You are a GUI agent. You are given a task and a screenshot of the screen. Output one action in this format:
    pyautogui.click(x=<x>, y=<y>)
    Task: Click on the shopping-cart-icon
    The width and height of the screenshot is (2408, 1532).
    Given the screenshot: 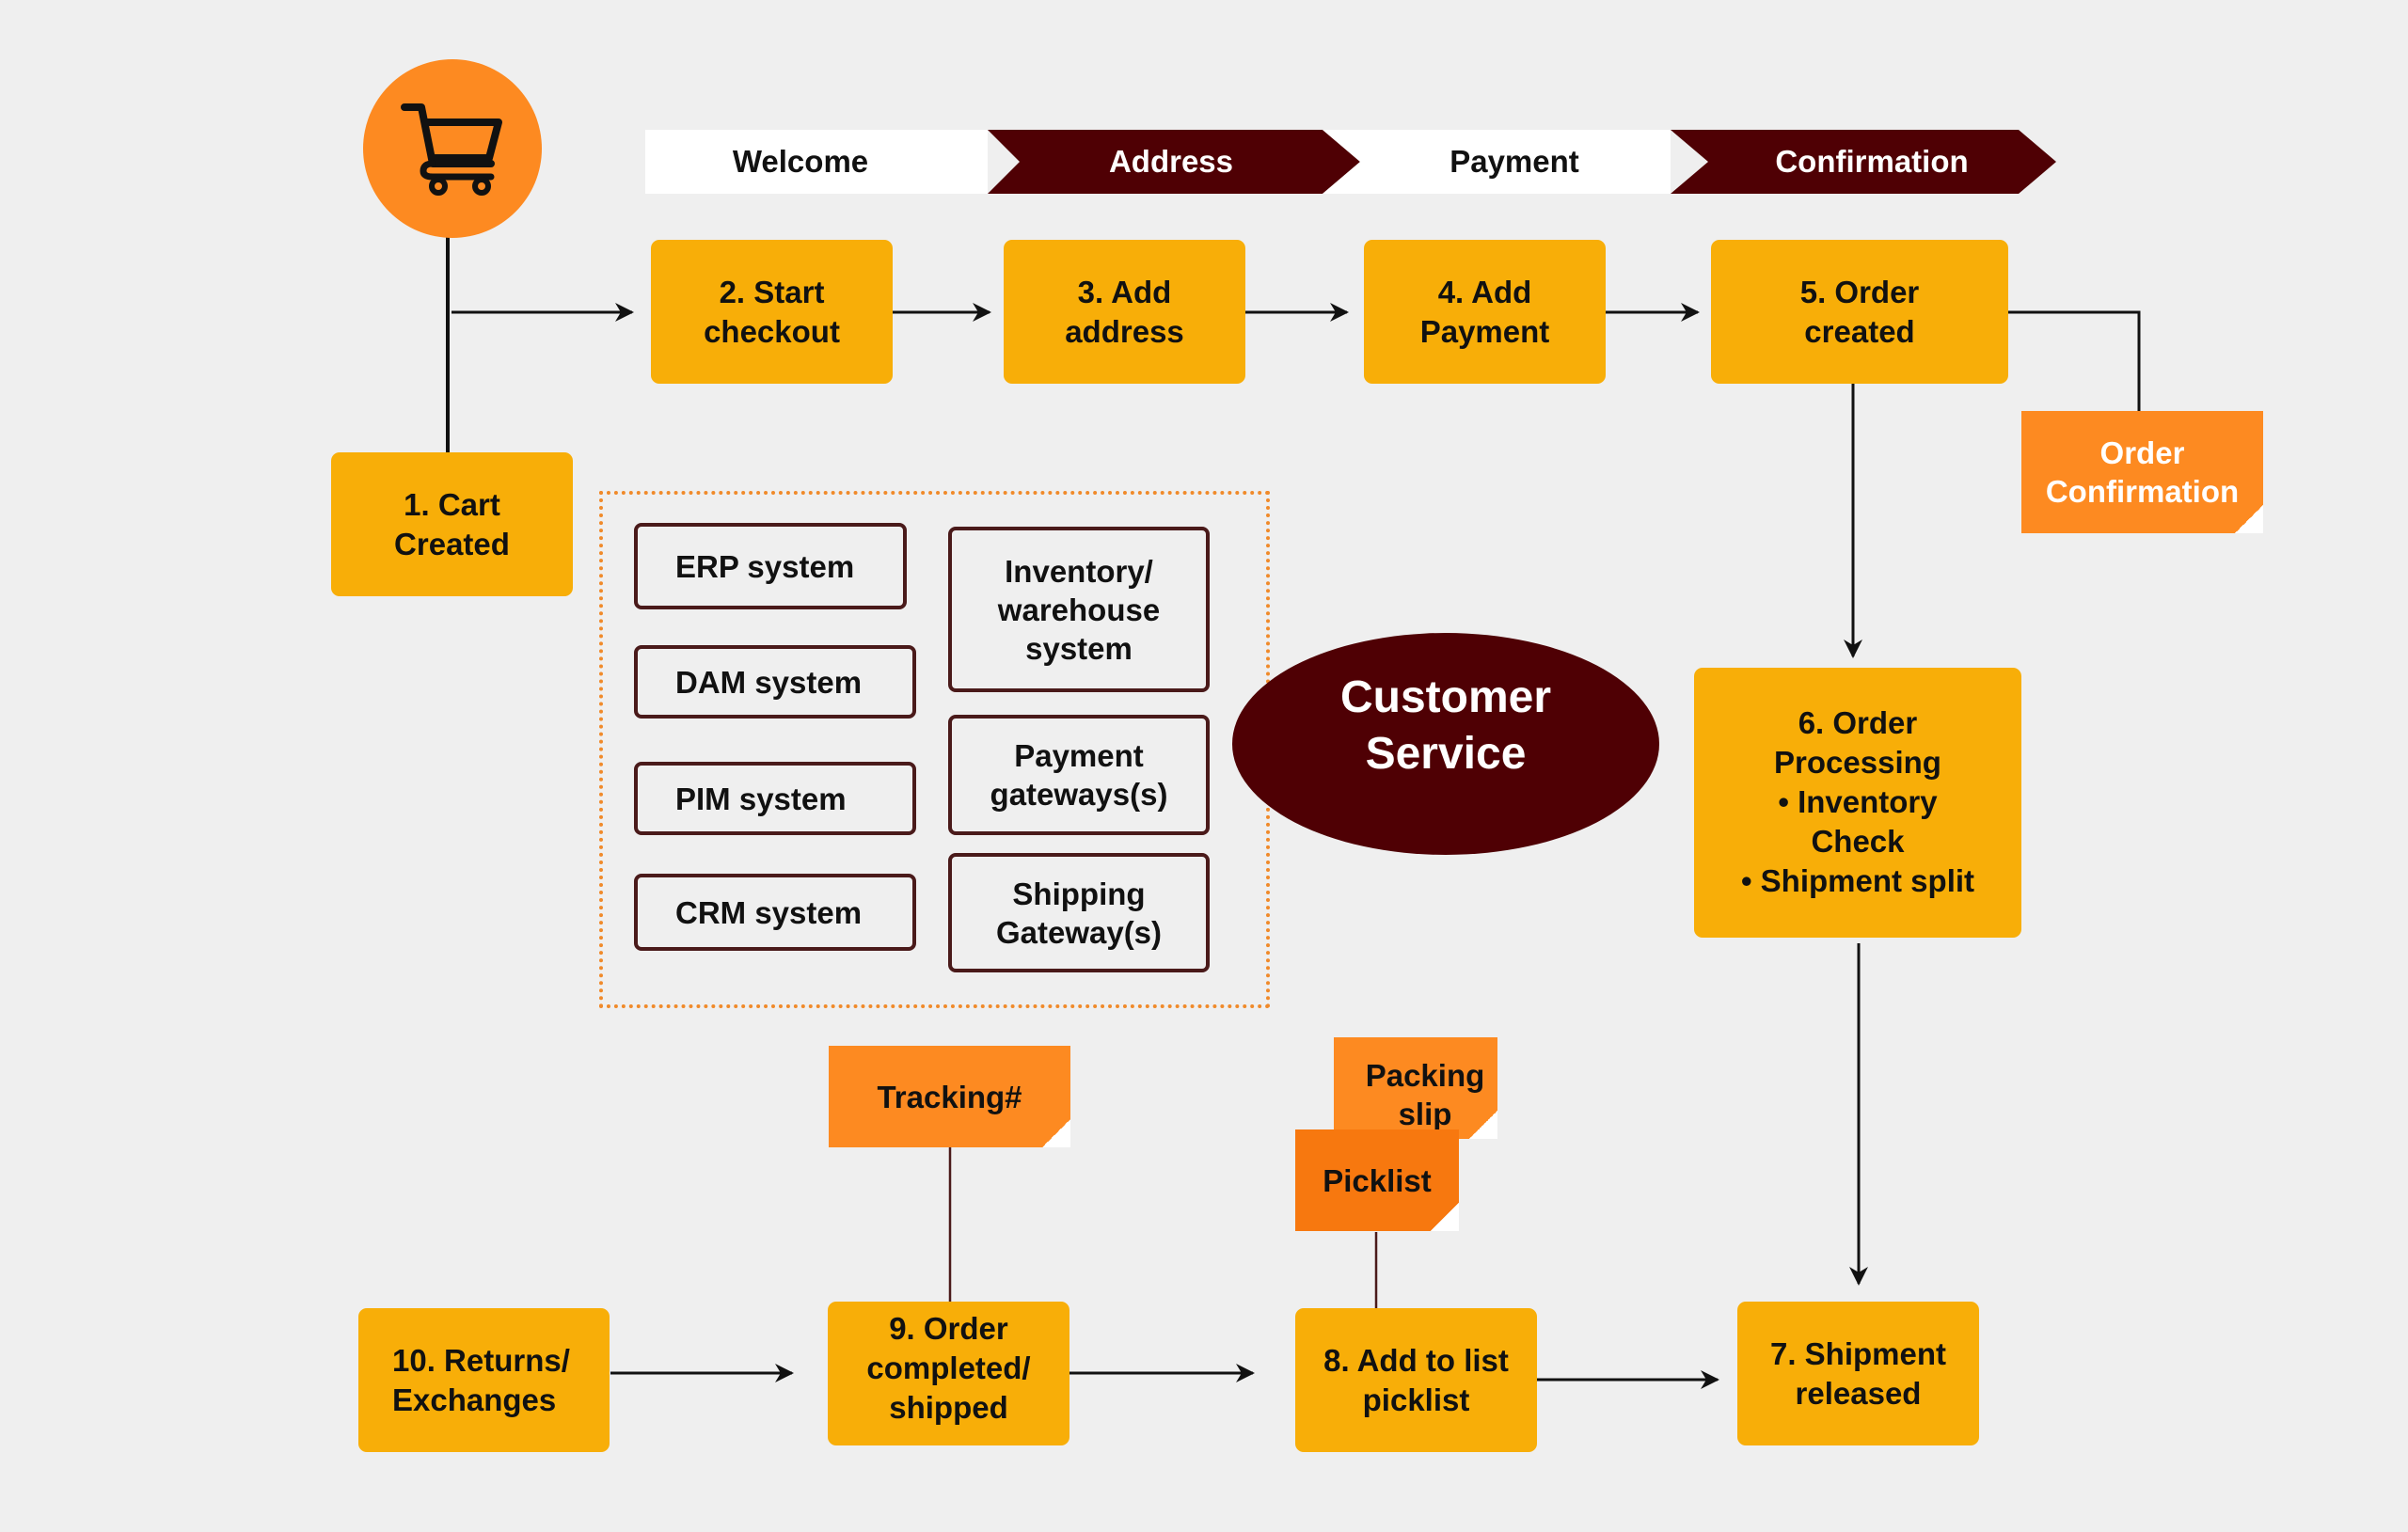 What is the action you would take?
    pyautogui.click(x=452, y=149)
    